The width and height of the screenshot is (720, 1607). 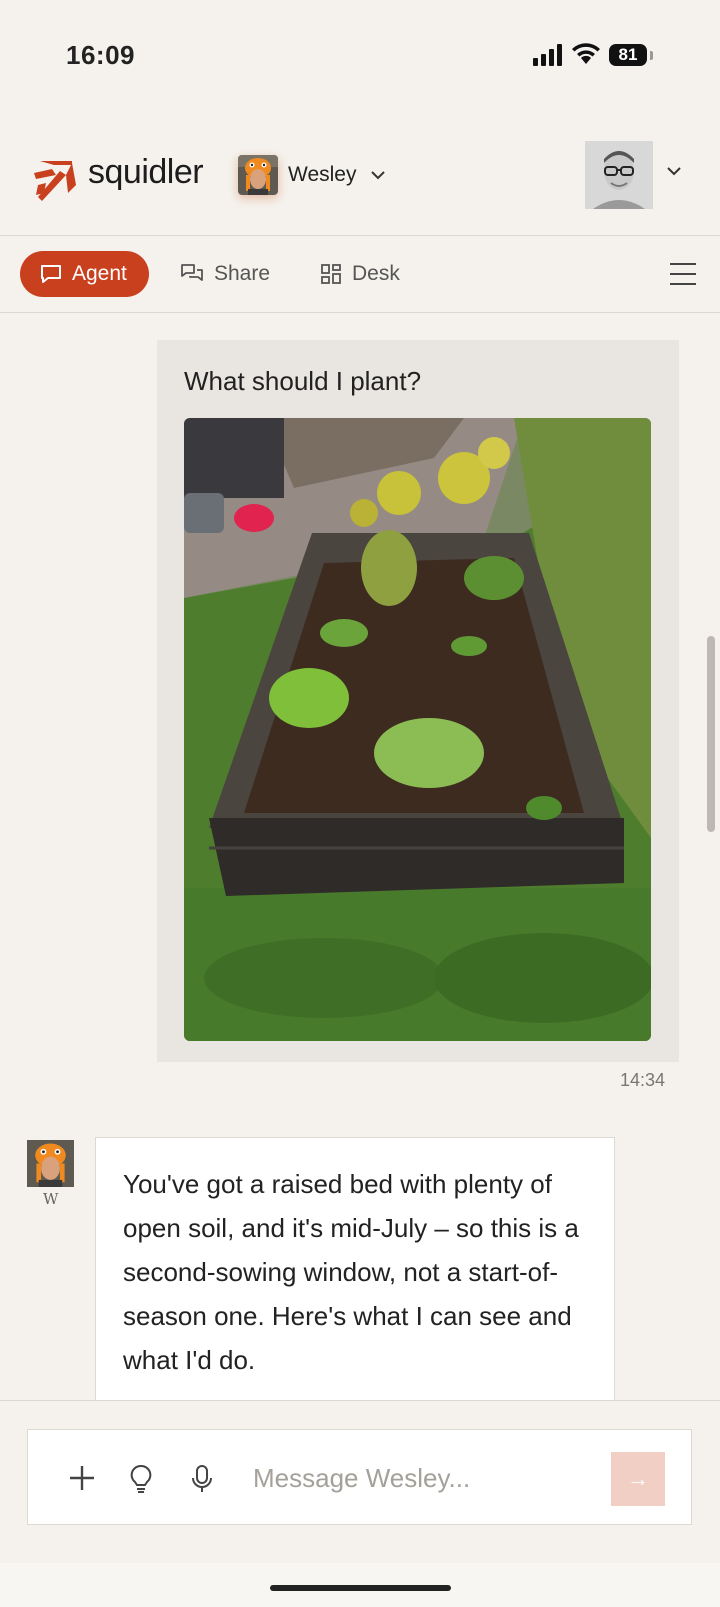 I want to click on brand-name: squidler, so click(x=146, y=172).